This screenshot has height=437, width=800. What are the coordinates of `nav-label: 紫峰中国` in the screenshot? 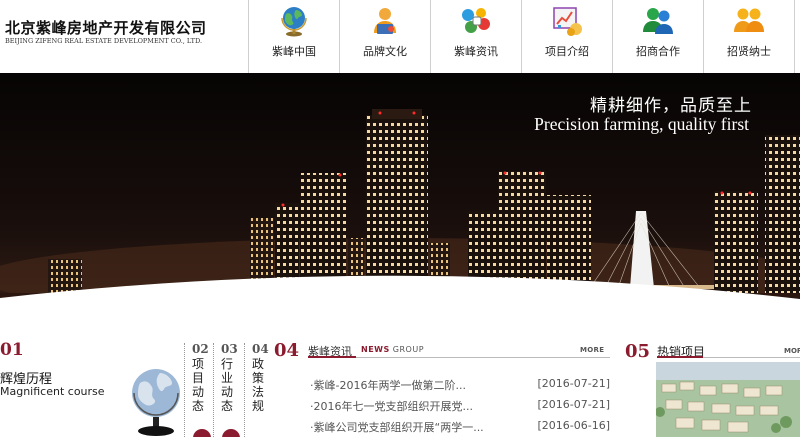 It's located at (294, 51).